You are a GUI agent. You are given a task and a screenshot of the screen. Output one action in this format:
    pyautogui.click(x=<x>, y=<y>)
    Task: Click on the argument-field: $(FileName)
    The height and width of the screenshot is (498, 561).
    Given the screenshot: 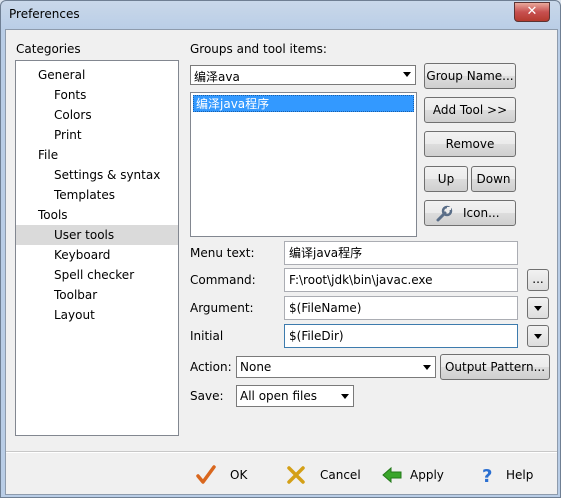 What is the action you would take?
    pyautogui.click(x=401, y=308)
    